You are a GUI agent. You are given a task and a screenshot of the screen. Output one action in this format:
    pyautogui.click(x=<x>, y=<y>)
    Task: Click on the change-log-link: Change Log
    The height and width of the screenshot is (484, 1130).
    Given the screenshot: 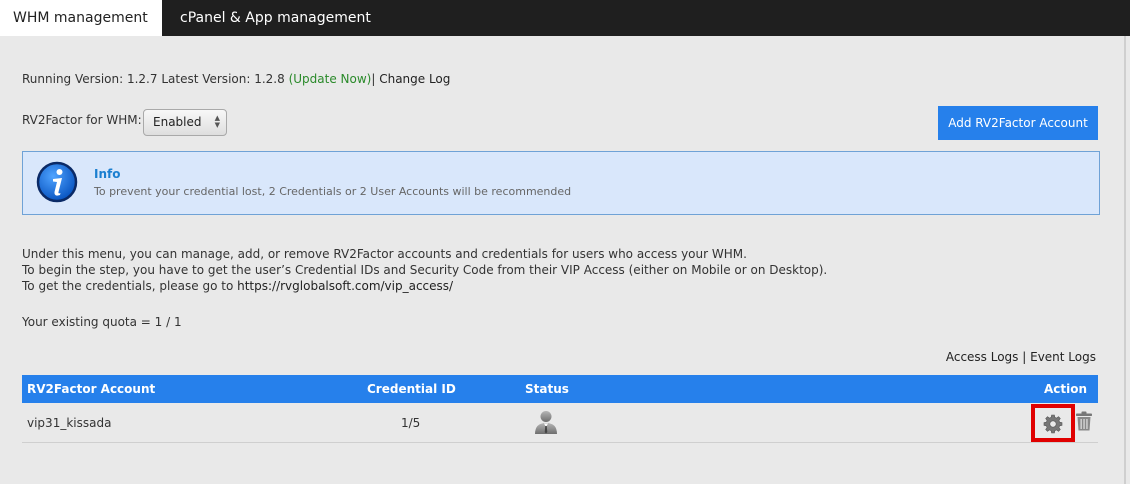 What is the action you would take?
    pyautogui.click(x=414, y=79)
    